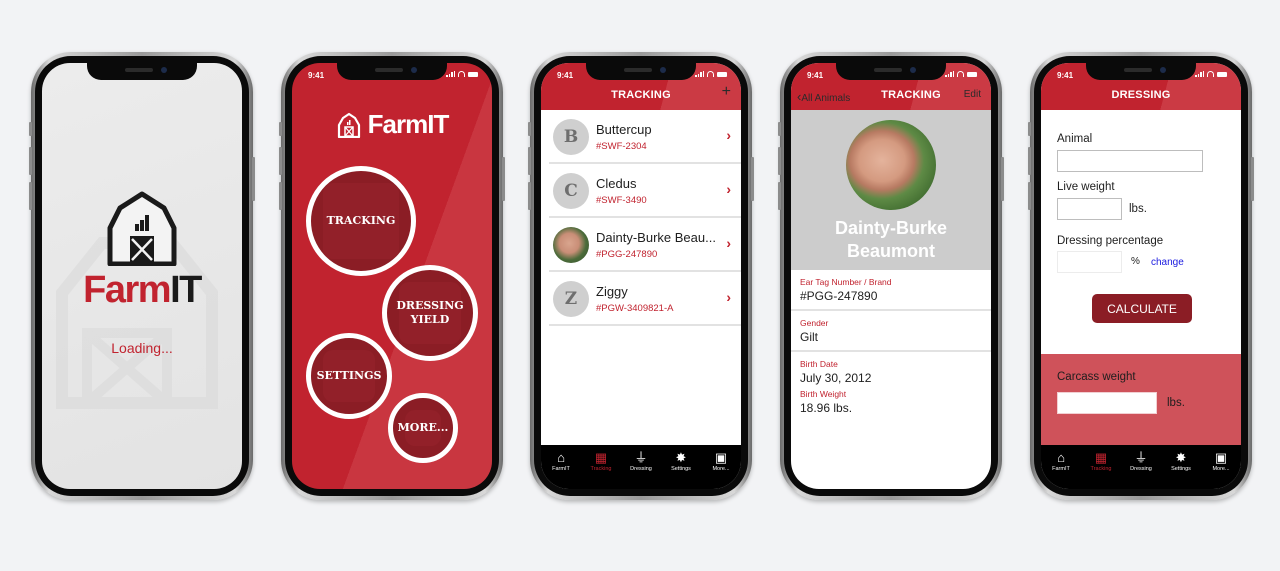  Describe the element at coordinates (398, 124) in the screenshot. I see `wordmark-farm: Farm` at that location.